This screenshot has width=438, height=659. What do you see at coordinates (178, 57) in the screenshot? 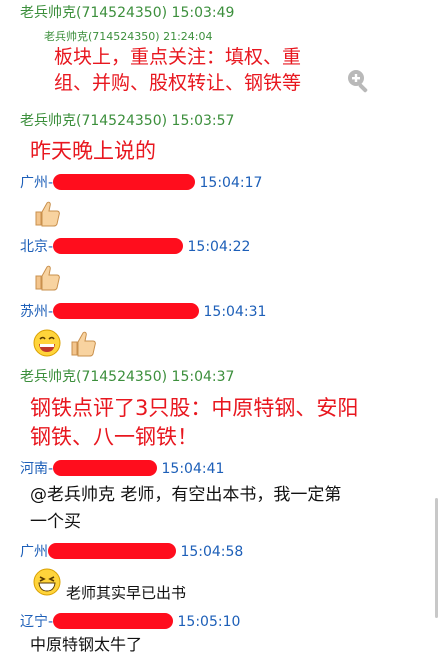
I see `quoted-line: 板块上，重点关注：填权、重` at bounding box center [178, 57].